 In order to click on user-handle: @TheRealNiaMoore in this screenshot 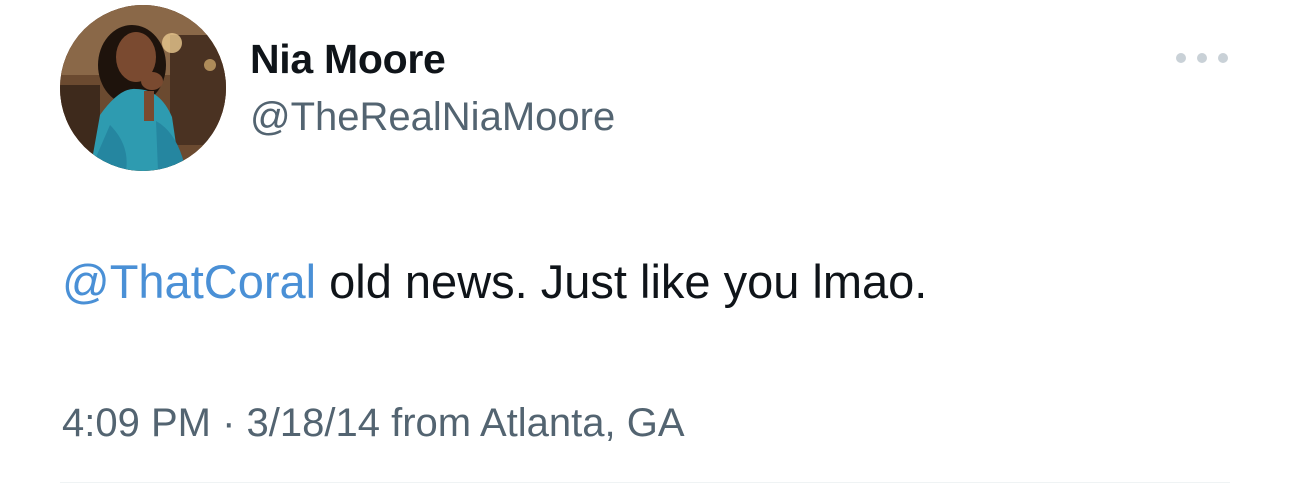, I will do `click(432, 117)`.